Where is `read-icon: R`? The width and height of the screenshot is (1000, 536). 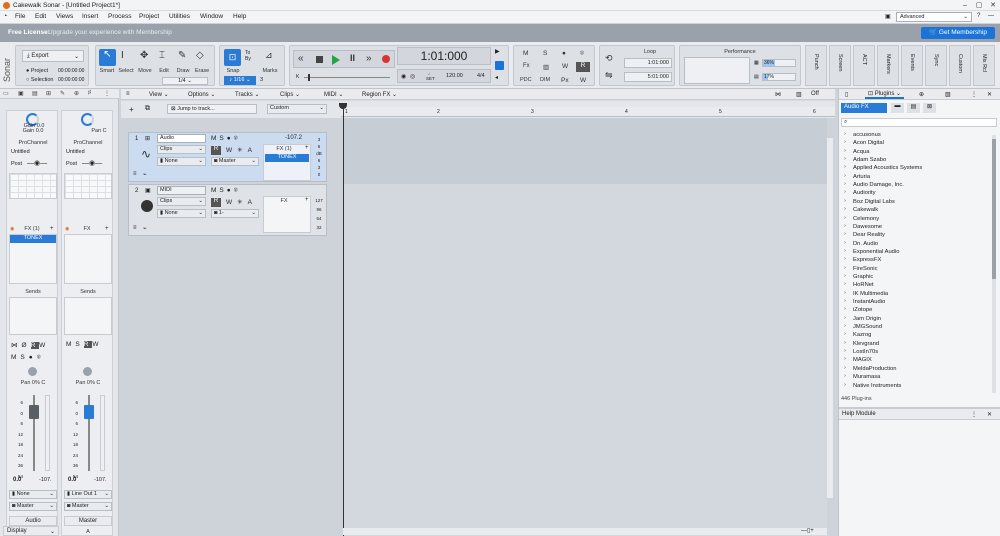
read-icon: R is located at coordinates (583, 67).